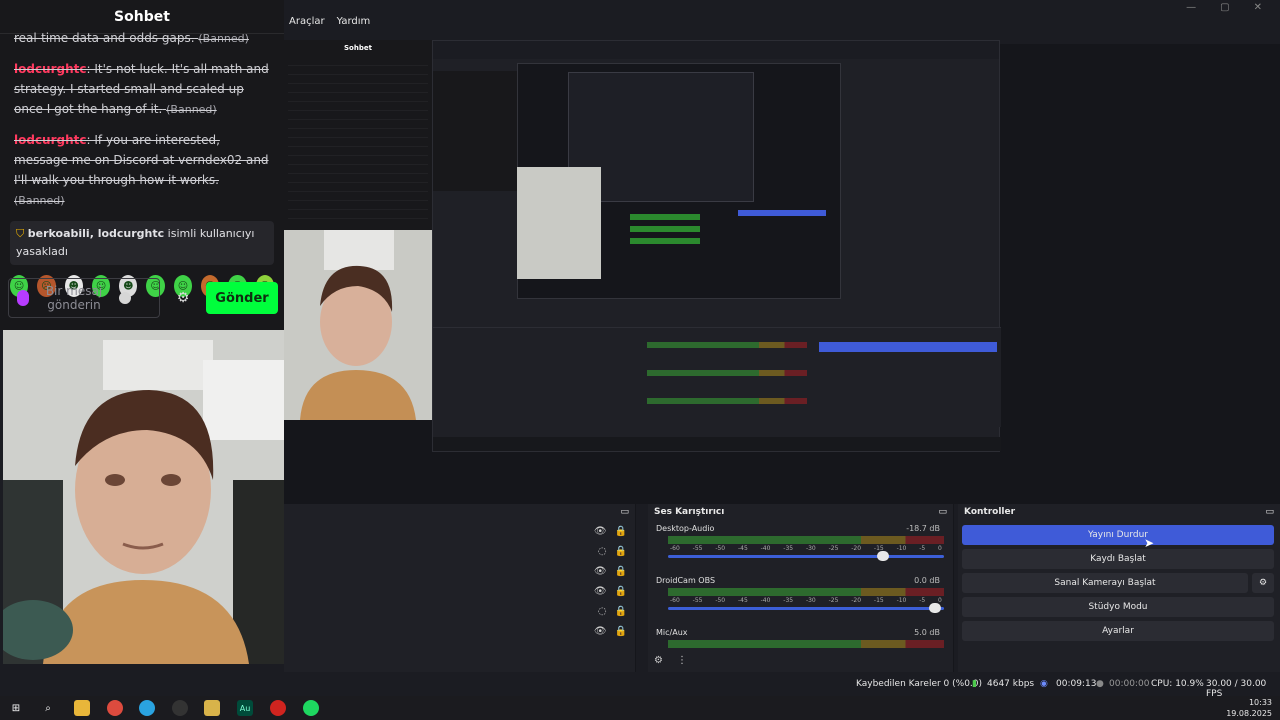  Describe the element at coordinates (1191, 7) in the screenshot. I see `minimize-icon: —` at that location.